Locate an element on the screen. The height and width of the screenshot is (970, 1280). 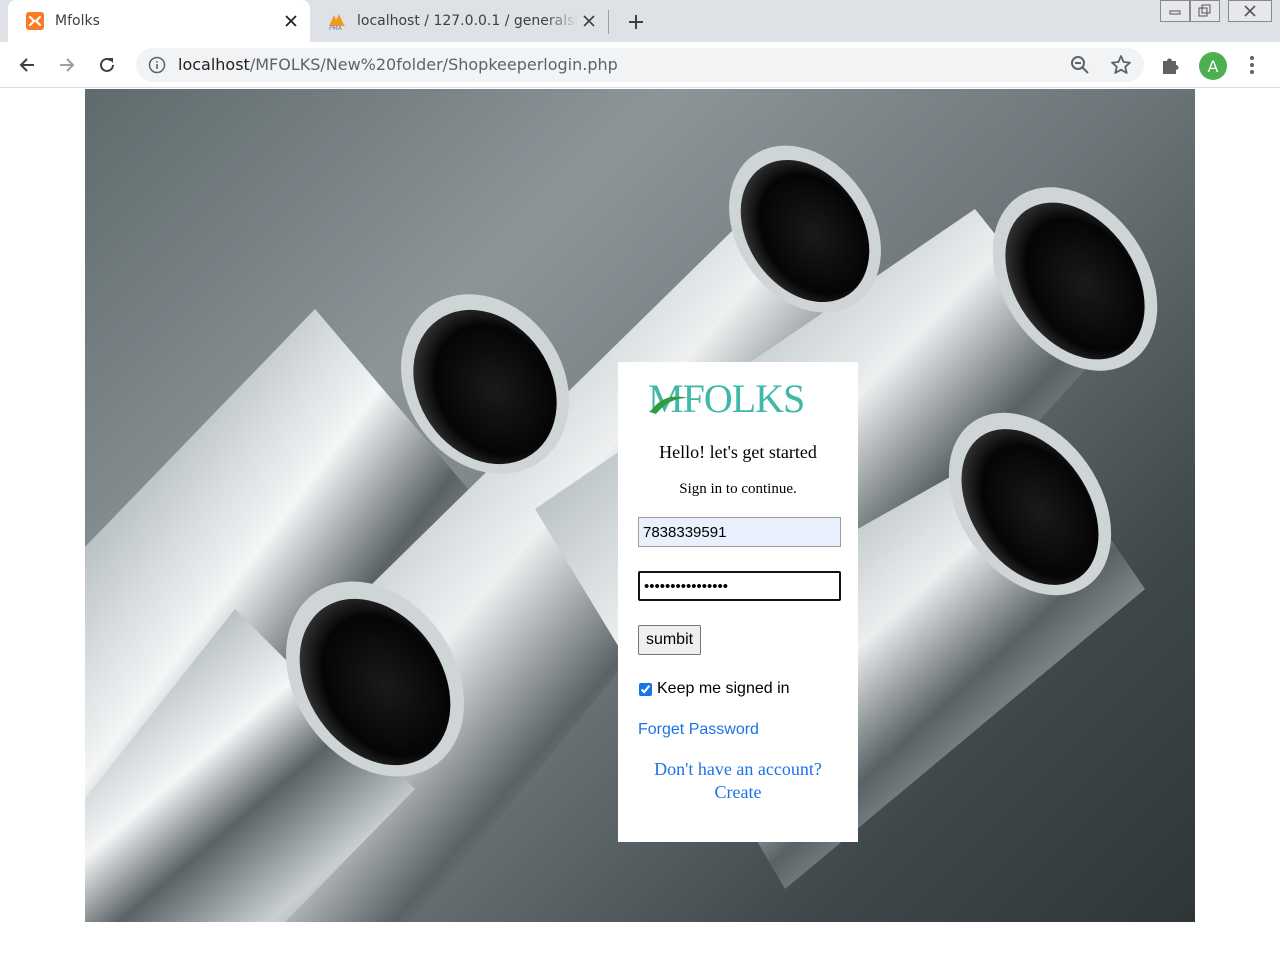
create-account-link: Create is located at coordinates (738, 792).